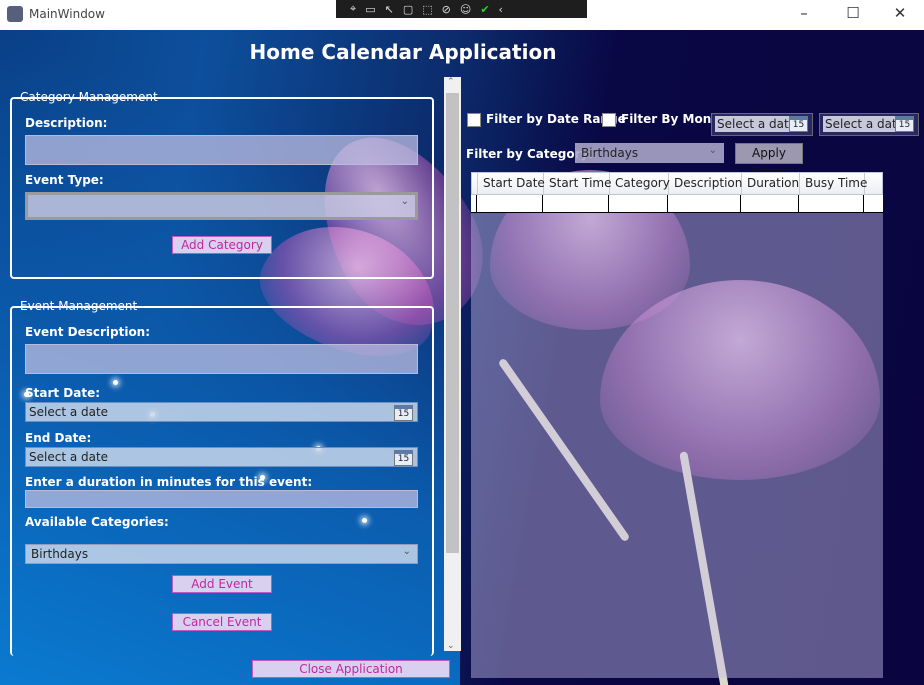  Describe the element at coordinates (427, 9) in the screenshot. I see `track-focus-icon: ⬚` at that location.